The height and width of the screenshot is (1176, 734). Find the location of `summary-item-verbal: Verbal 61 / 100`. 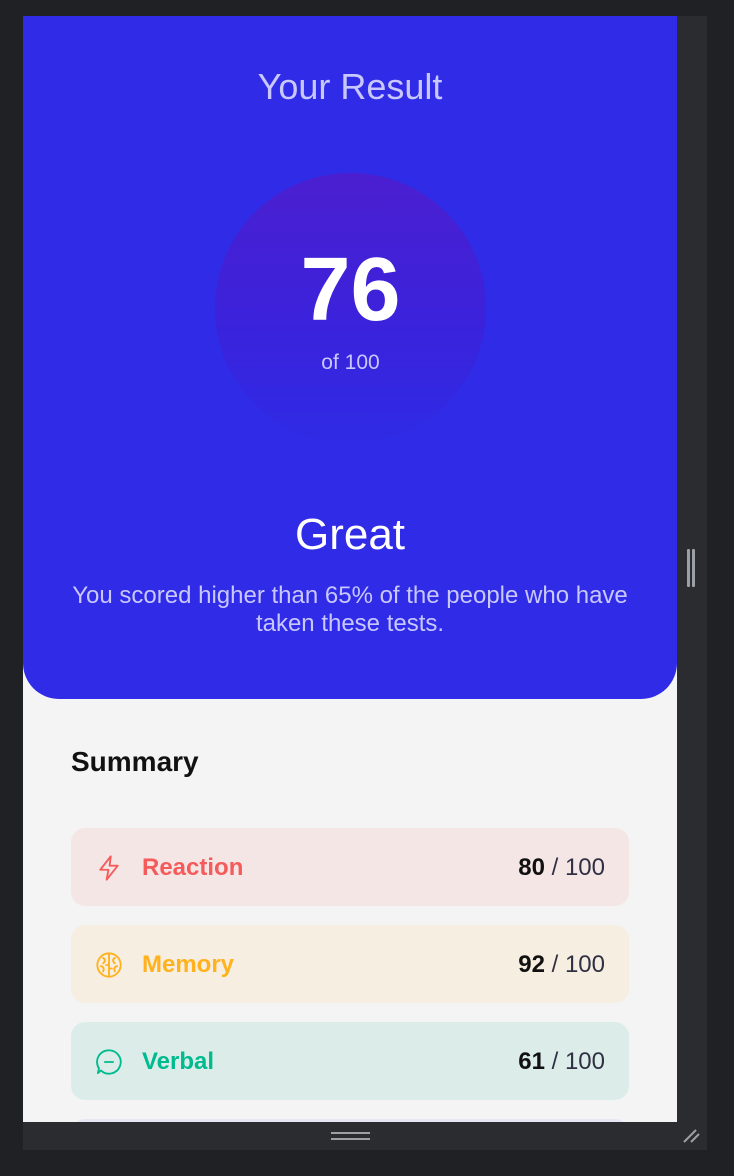

summary-item-verbal: Verbal 61 / 100 is located at coordinates (350, 1061).